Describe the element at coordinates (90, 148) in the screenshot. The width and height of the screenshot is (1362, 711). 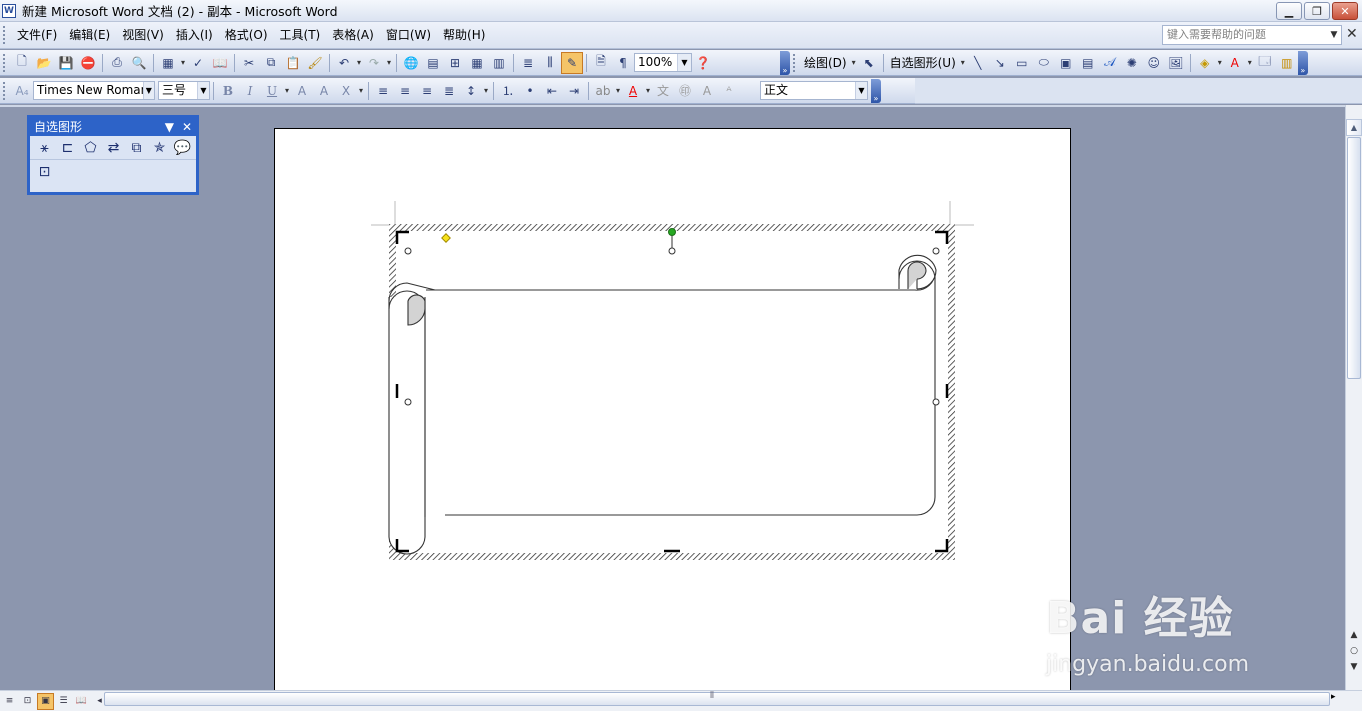
I see `basic-shapes-category-icon: ⬠` at that location.